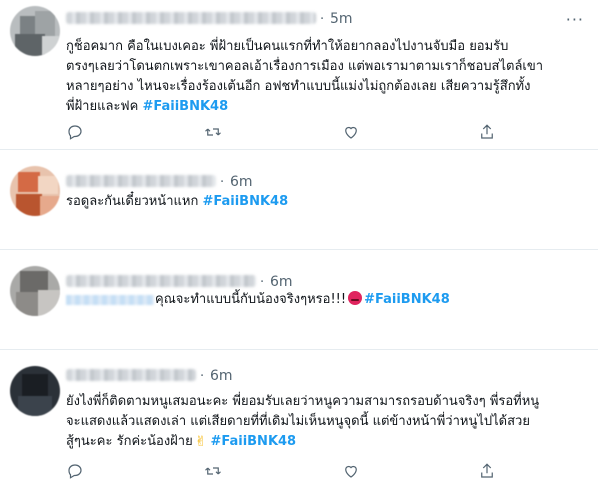 The height and width of the screenshot is (489, 598). What do you see at coordinates (129, 441) in the screenshot?
I see `tweet-text-line: สู้ๆนะคะ รักค่ะน้องฝ้าย` at bounding box center [129, 441].